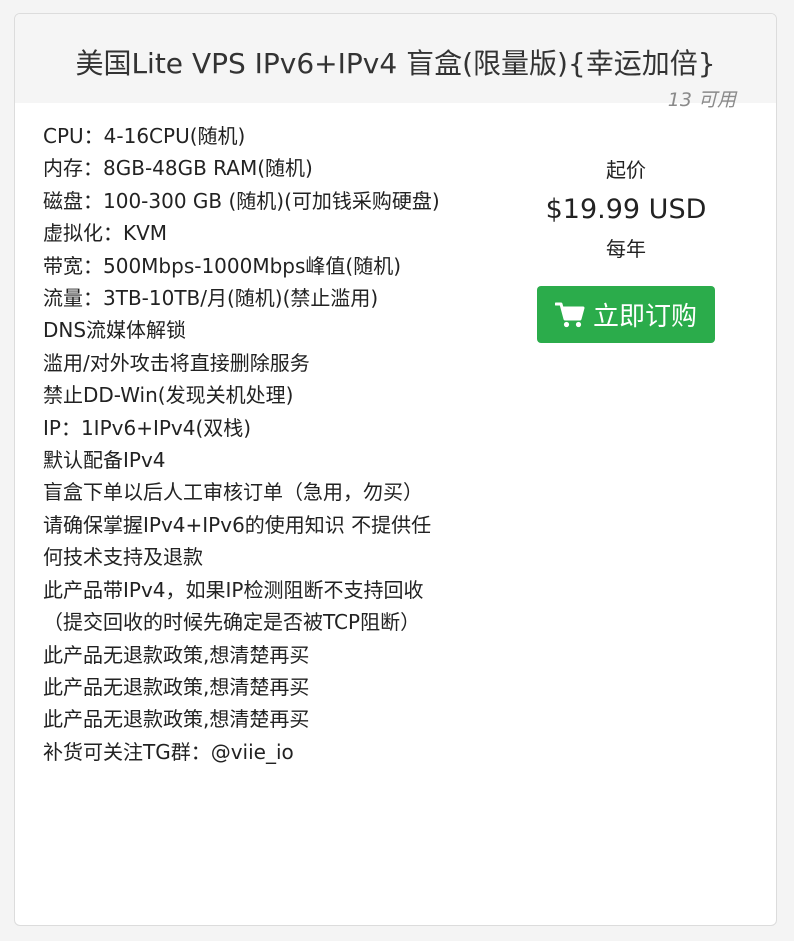 This screenshot has height=941, width=794. I want to click on pricing-panel: 起价 $19.99 USD 每年 立即订购, so click(626, 248).